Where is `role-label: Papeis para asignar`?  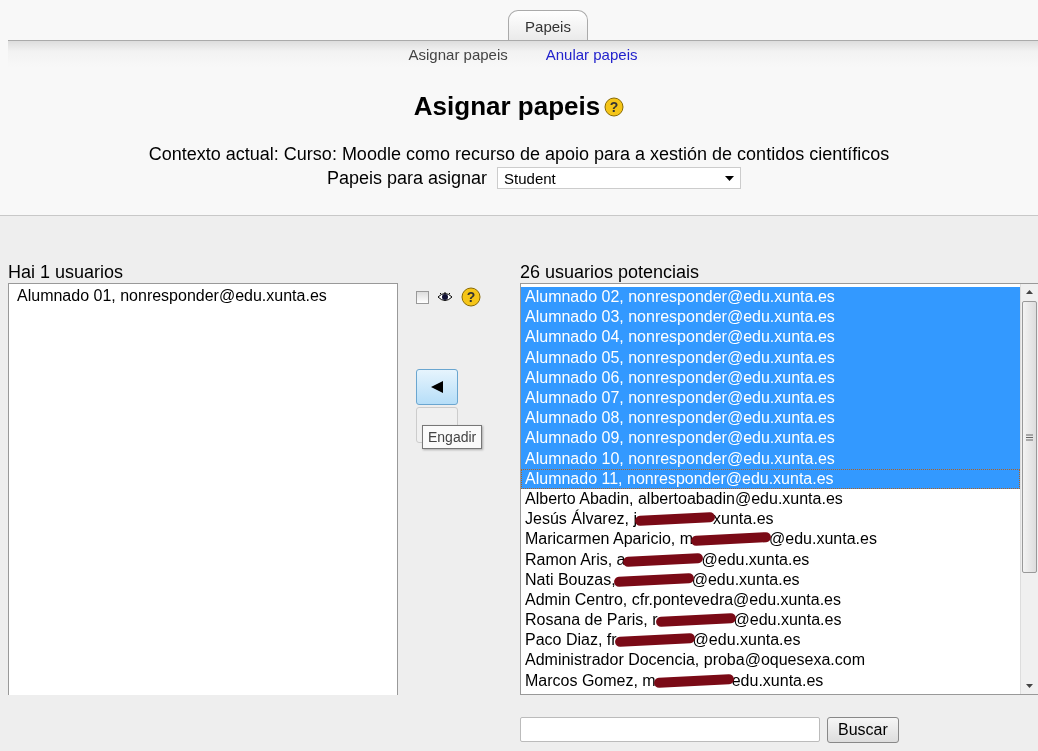 role-label: Papeis para asignar is located at coordinates (407, 178).